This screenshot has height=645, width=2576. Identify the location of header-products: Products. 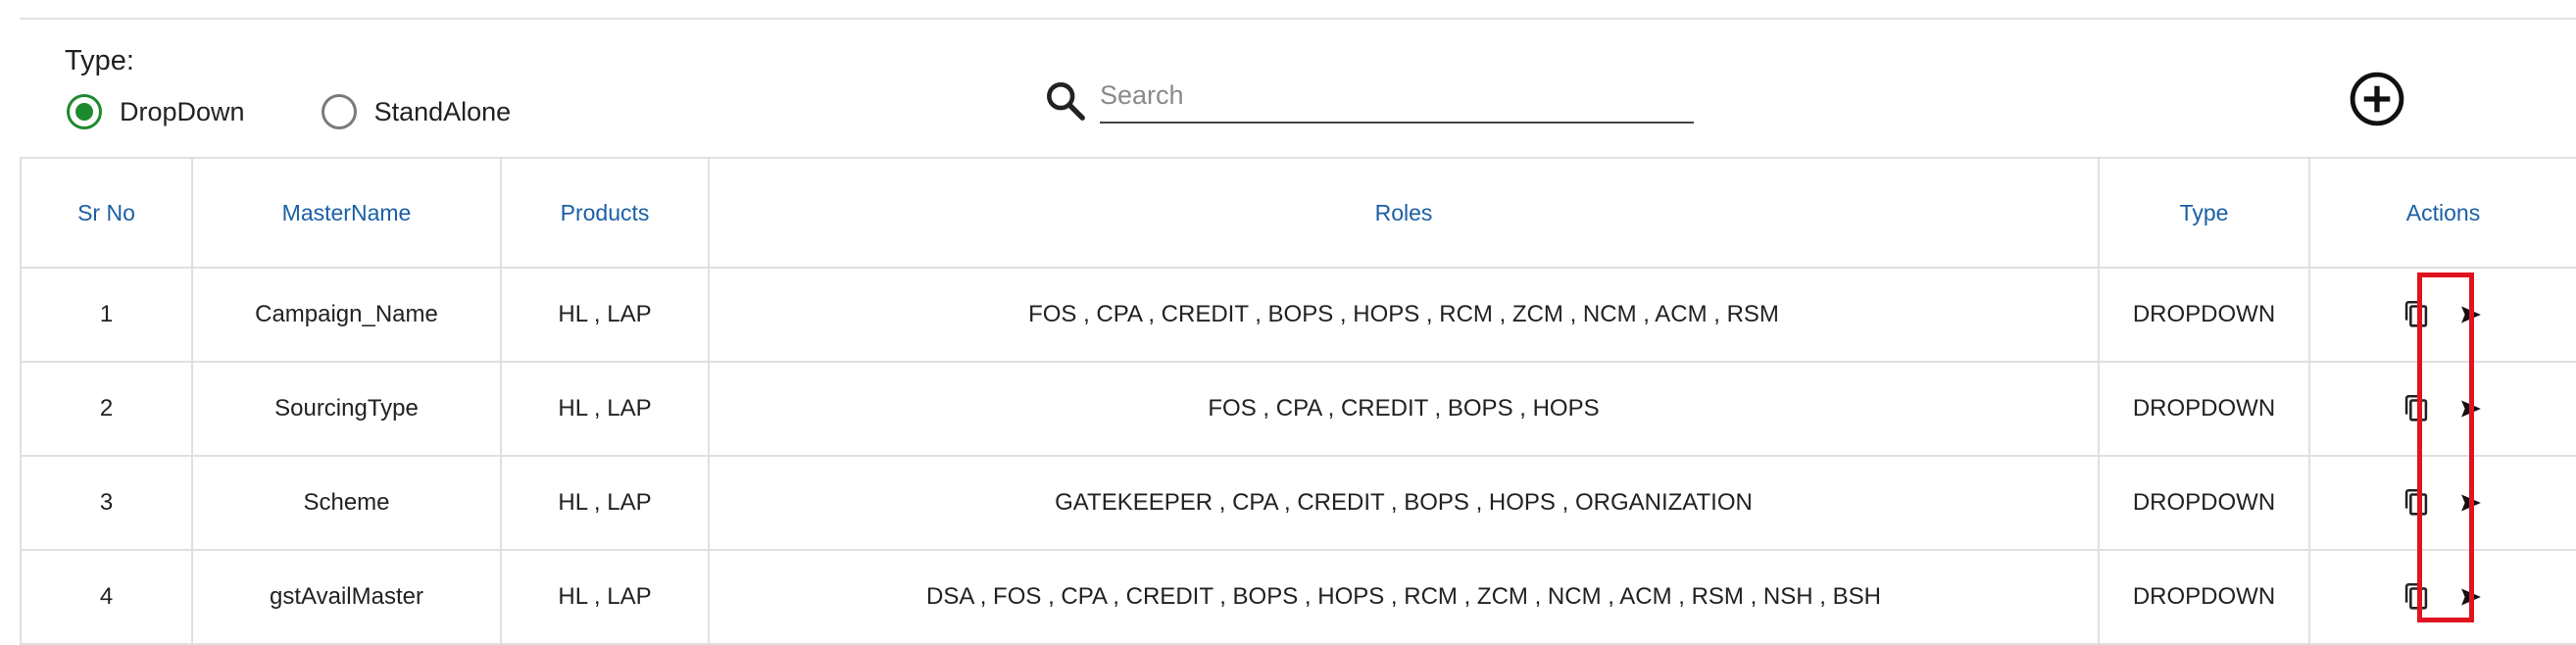
(605, 213).